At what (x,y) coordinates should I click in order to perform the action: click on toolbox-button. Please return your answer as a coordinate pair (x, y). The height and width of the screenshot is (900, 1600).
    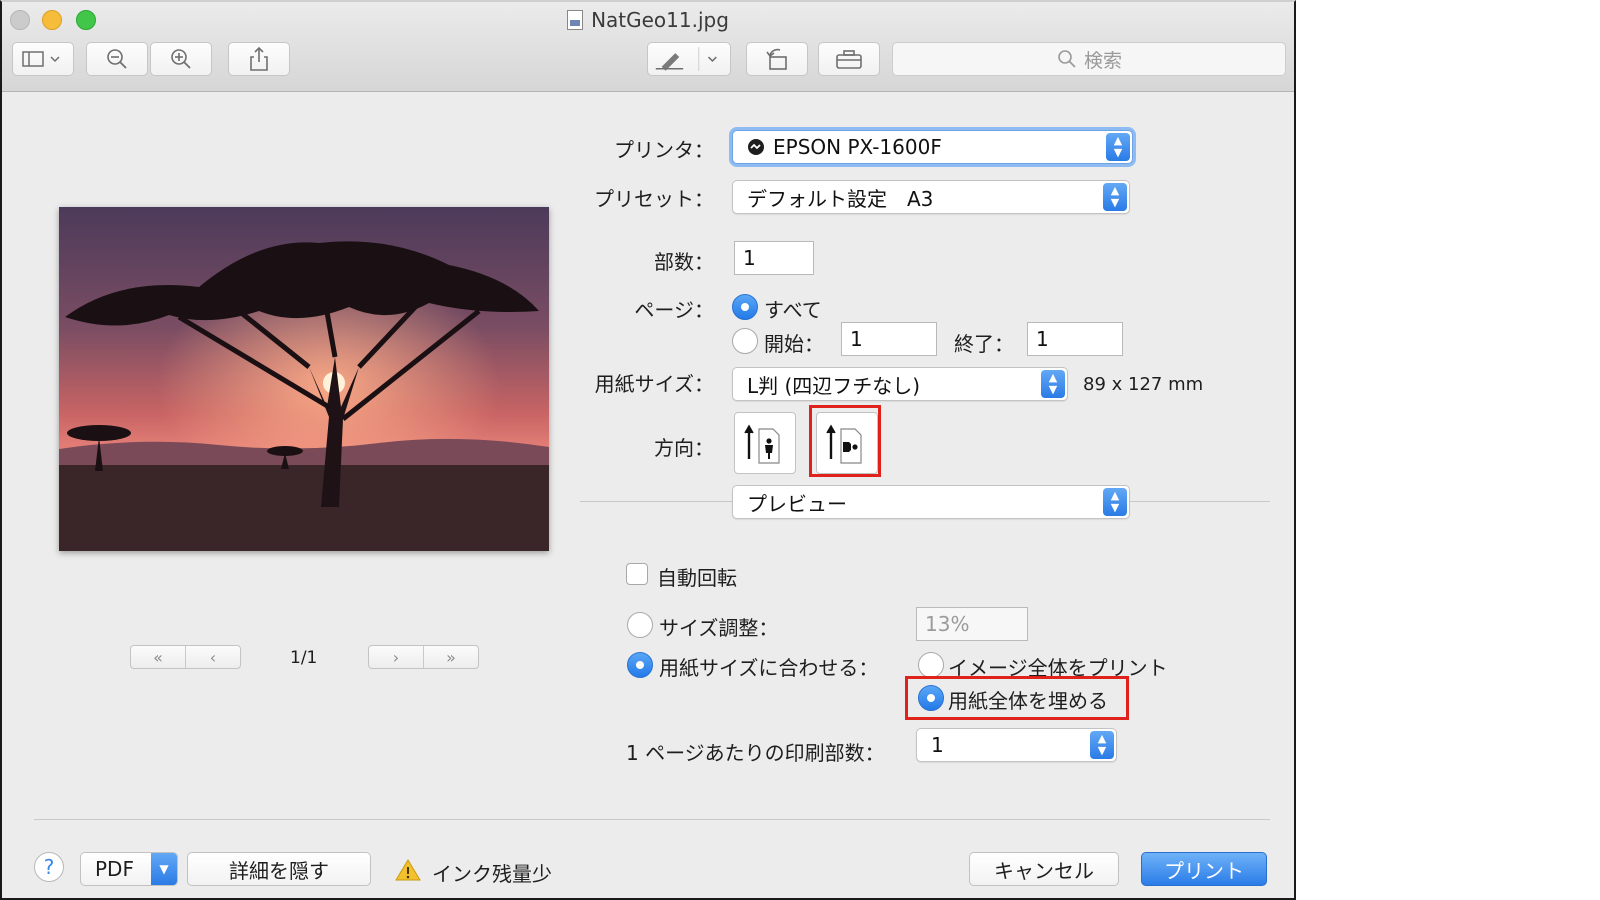
    Looking at the image, I should click on (849, 59).